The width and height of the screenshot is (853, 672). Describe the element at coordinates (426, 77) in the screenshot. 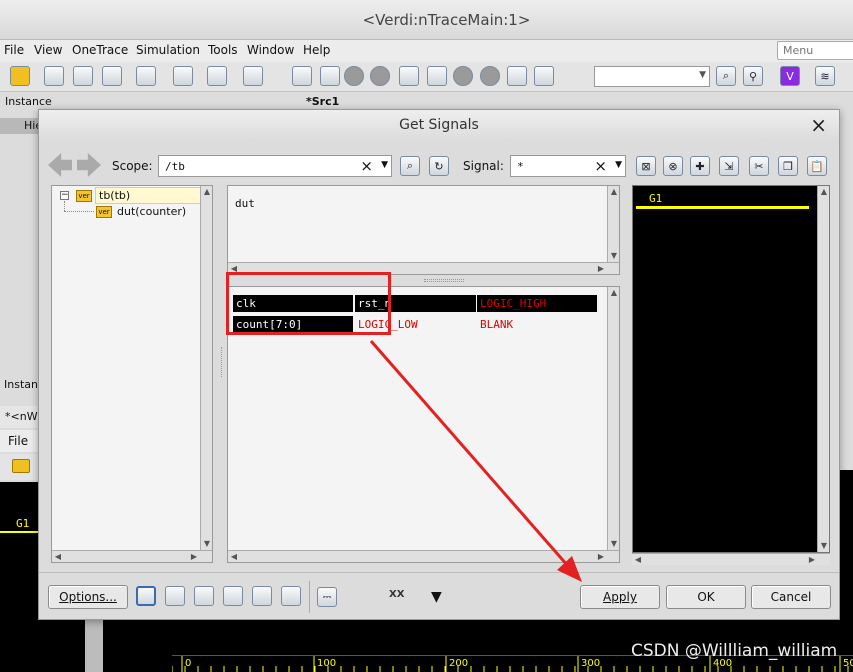

I see `main-toolbar: ▼ ⌕ ⚲ V ≋` at that location.